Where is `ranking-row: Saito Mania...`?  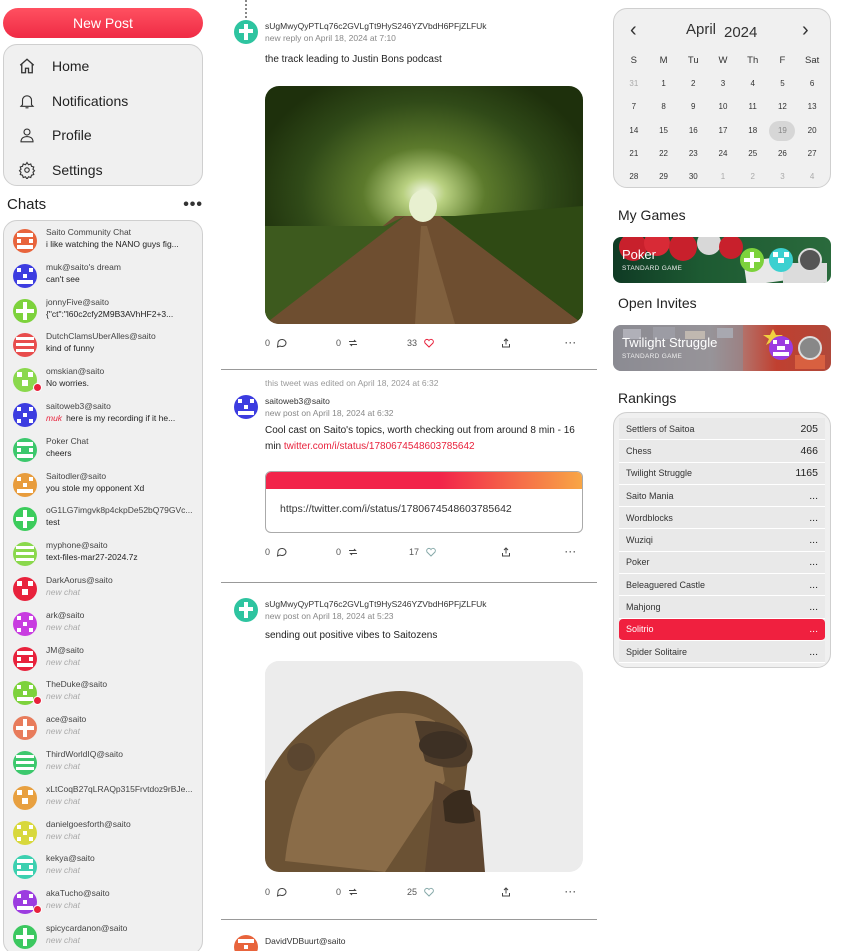
ranking-row: Saito Mania... is located at coordinates (722, 496).